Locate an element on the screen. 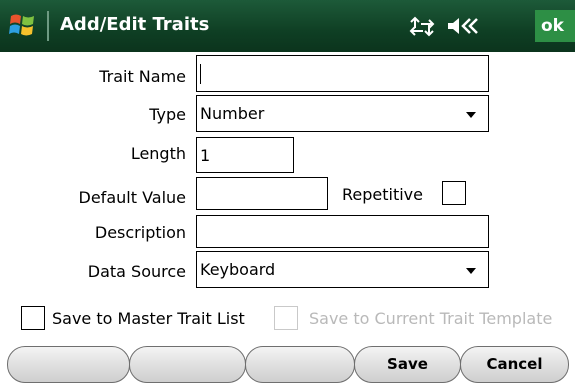 This screenshot has height=388, width=575. save-button: Save is located at coordinates (407, 364).